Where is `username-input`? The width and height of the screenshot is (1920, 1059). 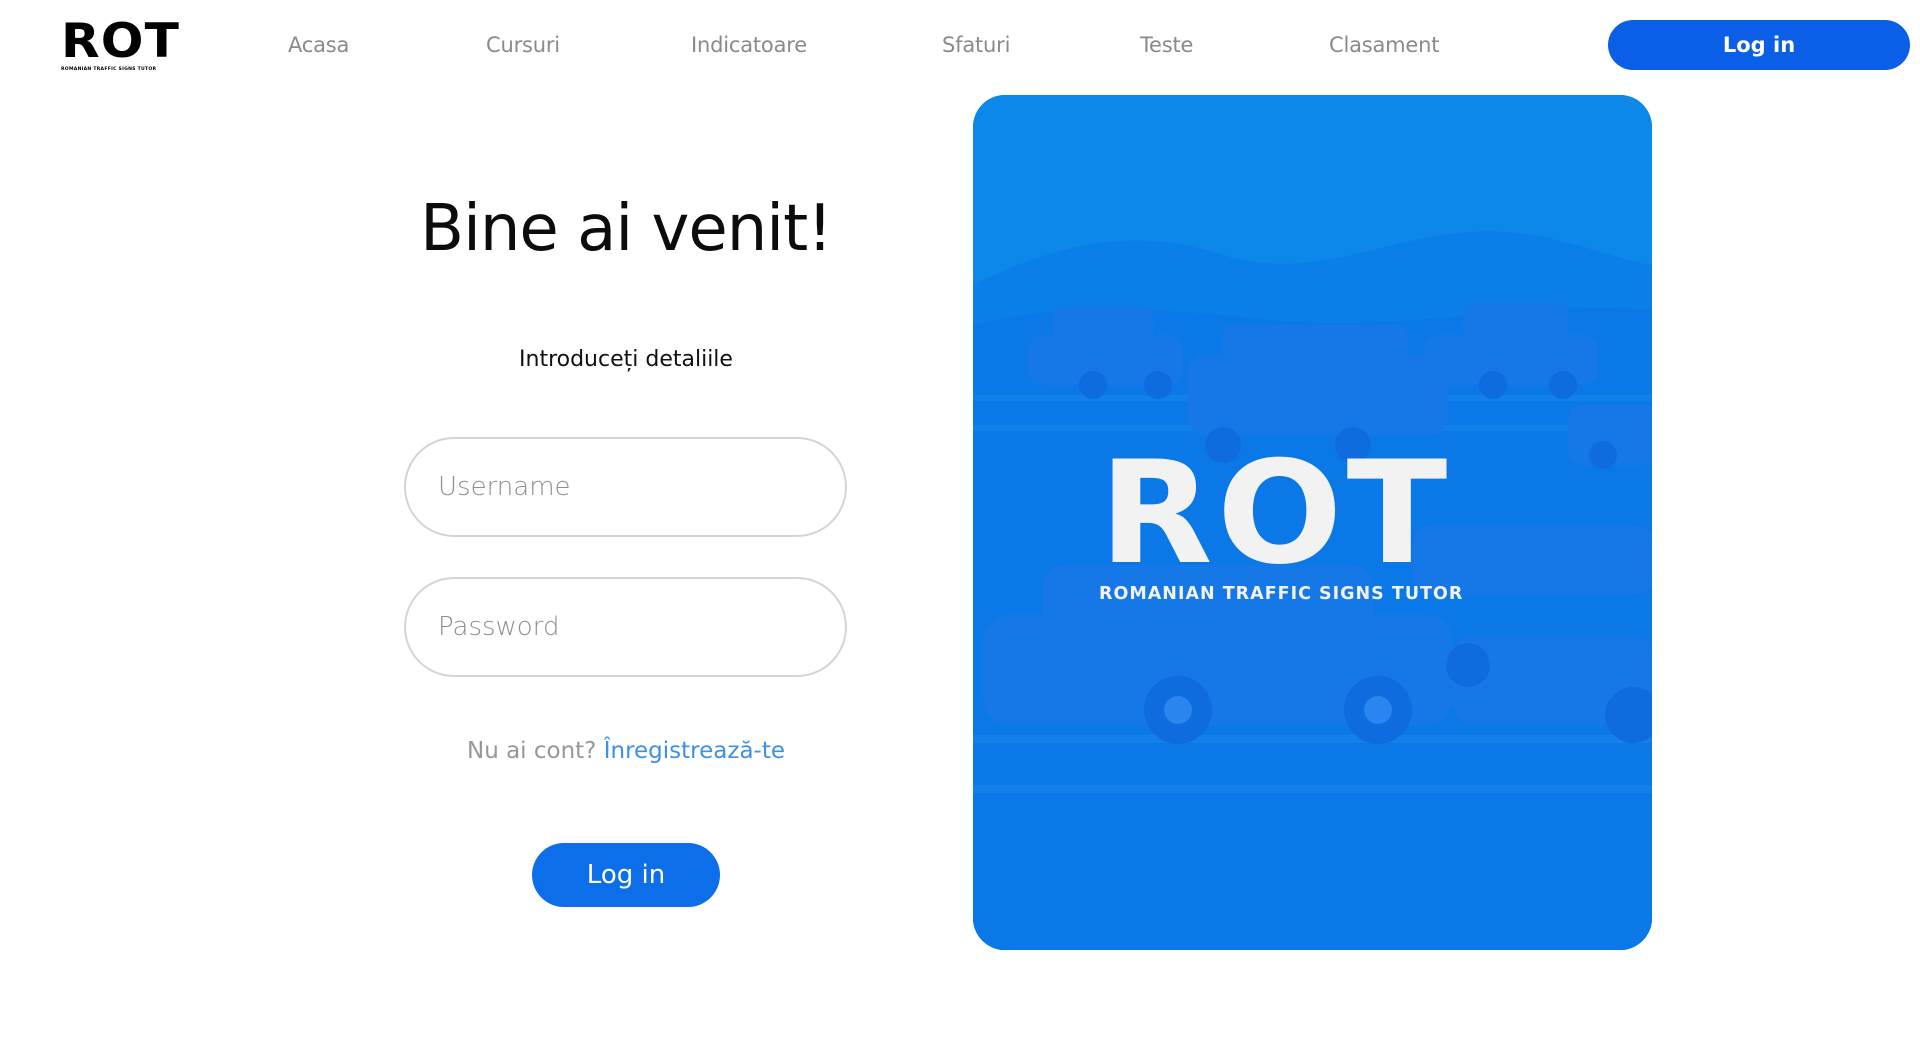
username-input is located at coordinates (625, 487).